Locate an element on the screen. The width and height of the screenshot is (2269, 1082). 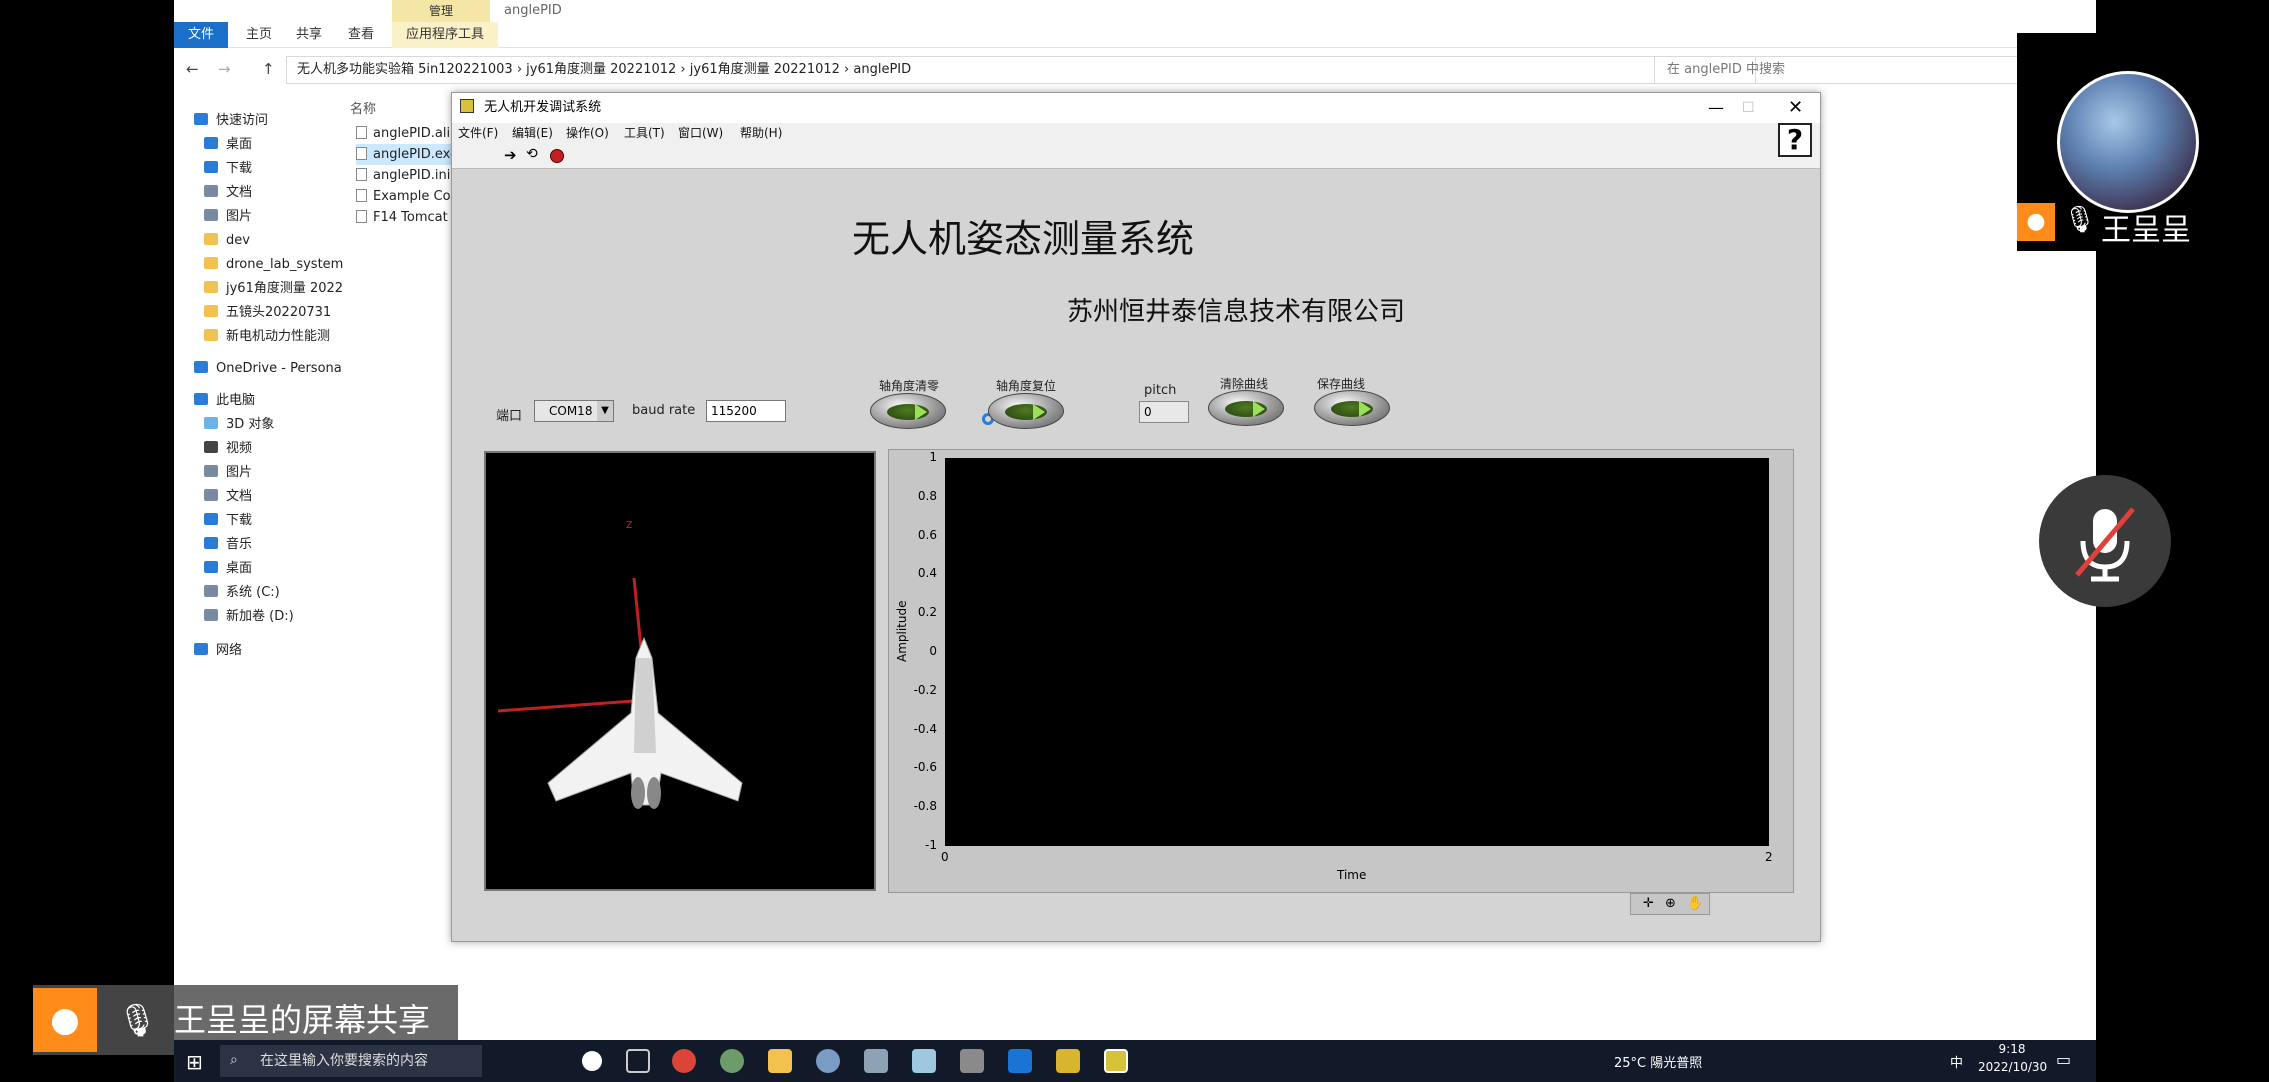
back-icon: ← is located at coordinates (192, 69).